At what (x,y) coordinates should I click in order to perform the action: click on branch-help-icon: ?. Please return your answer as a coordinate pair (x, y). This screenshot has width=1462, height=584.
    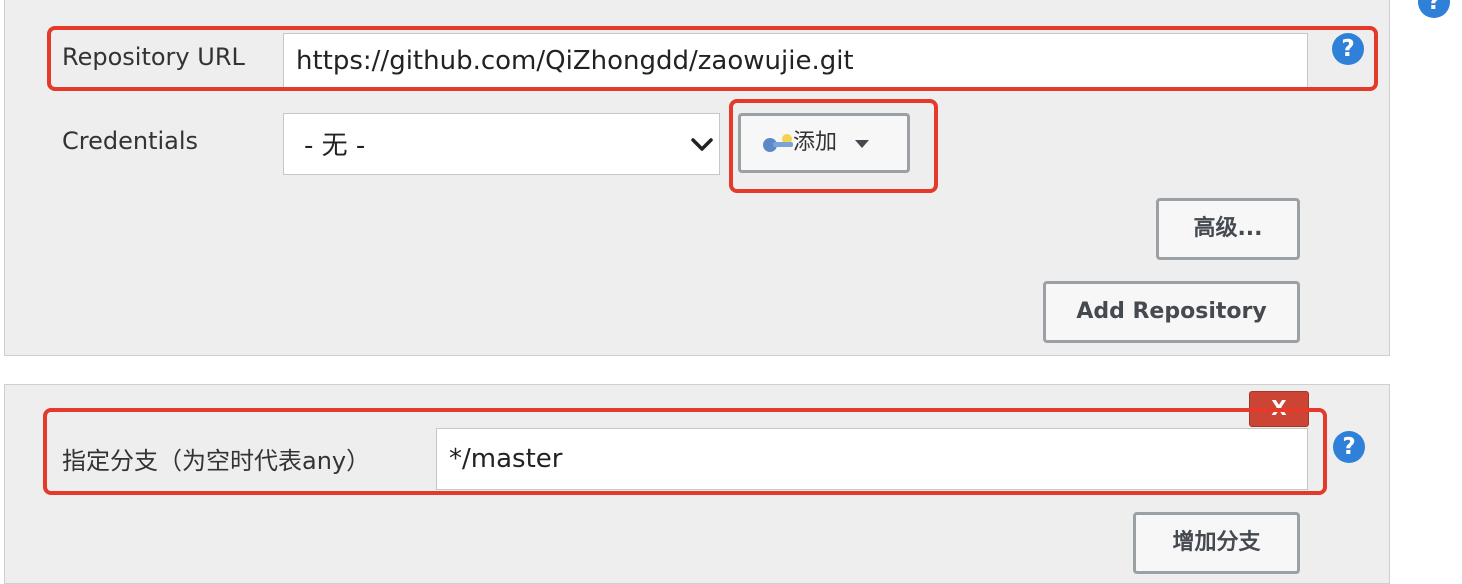
    Looking at the image, I should click on (1349, 447).